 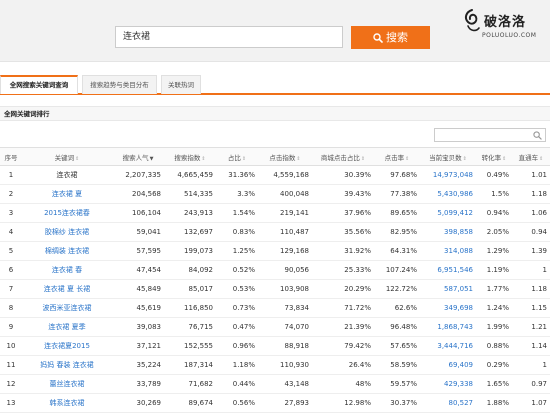 I want to click on keyword-cell: 韩系连衣裙, so click(x=67, y=403).